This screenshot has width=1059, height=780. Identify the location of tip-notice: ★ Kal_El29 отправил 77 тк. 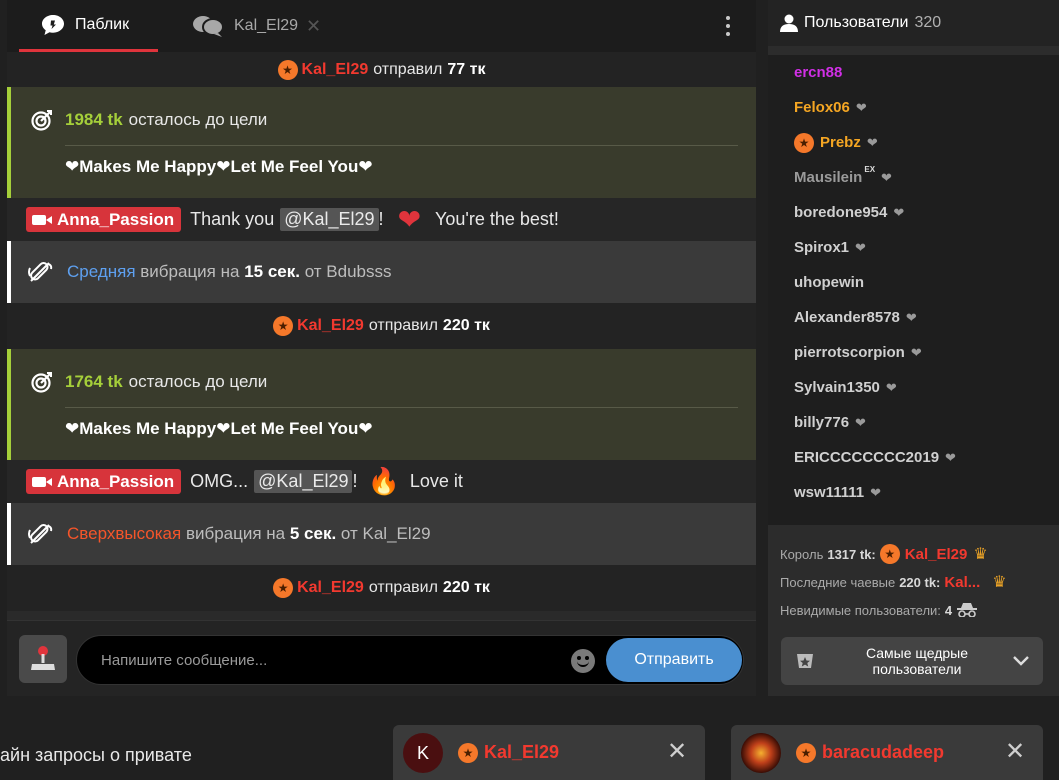
(381, 69).